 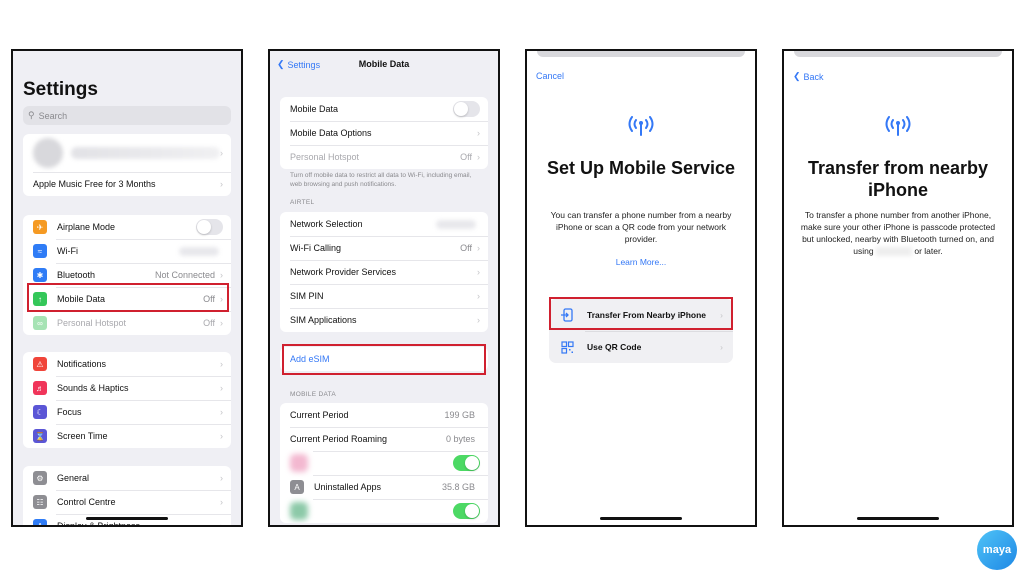 I want to click on maya-logo: maya, so click(x=997, y=550).